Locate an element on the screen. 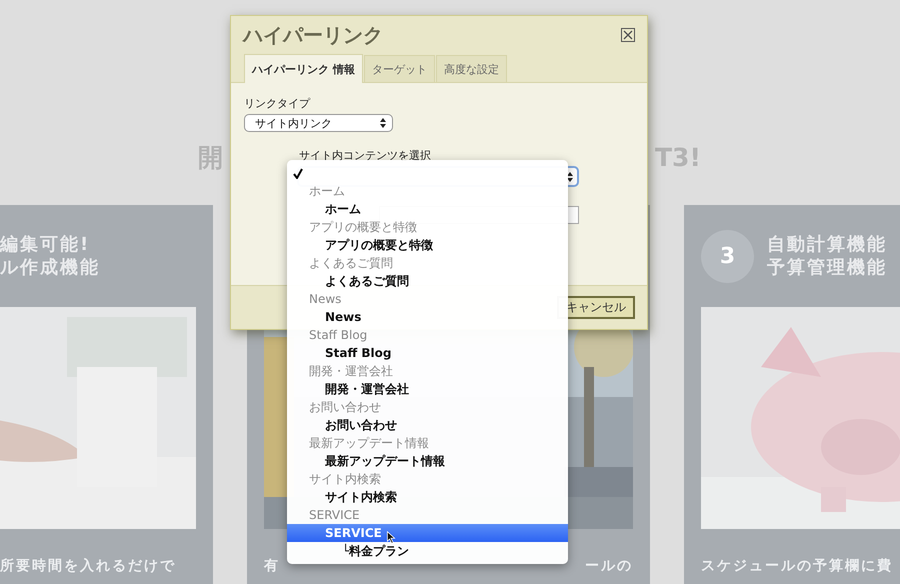 This screenshot has height=584, width=900. close-button is located at coordinates (628, 35).